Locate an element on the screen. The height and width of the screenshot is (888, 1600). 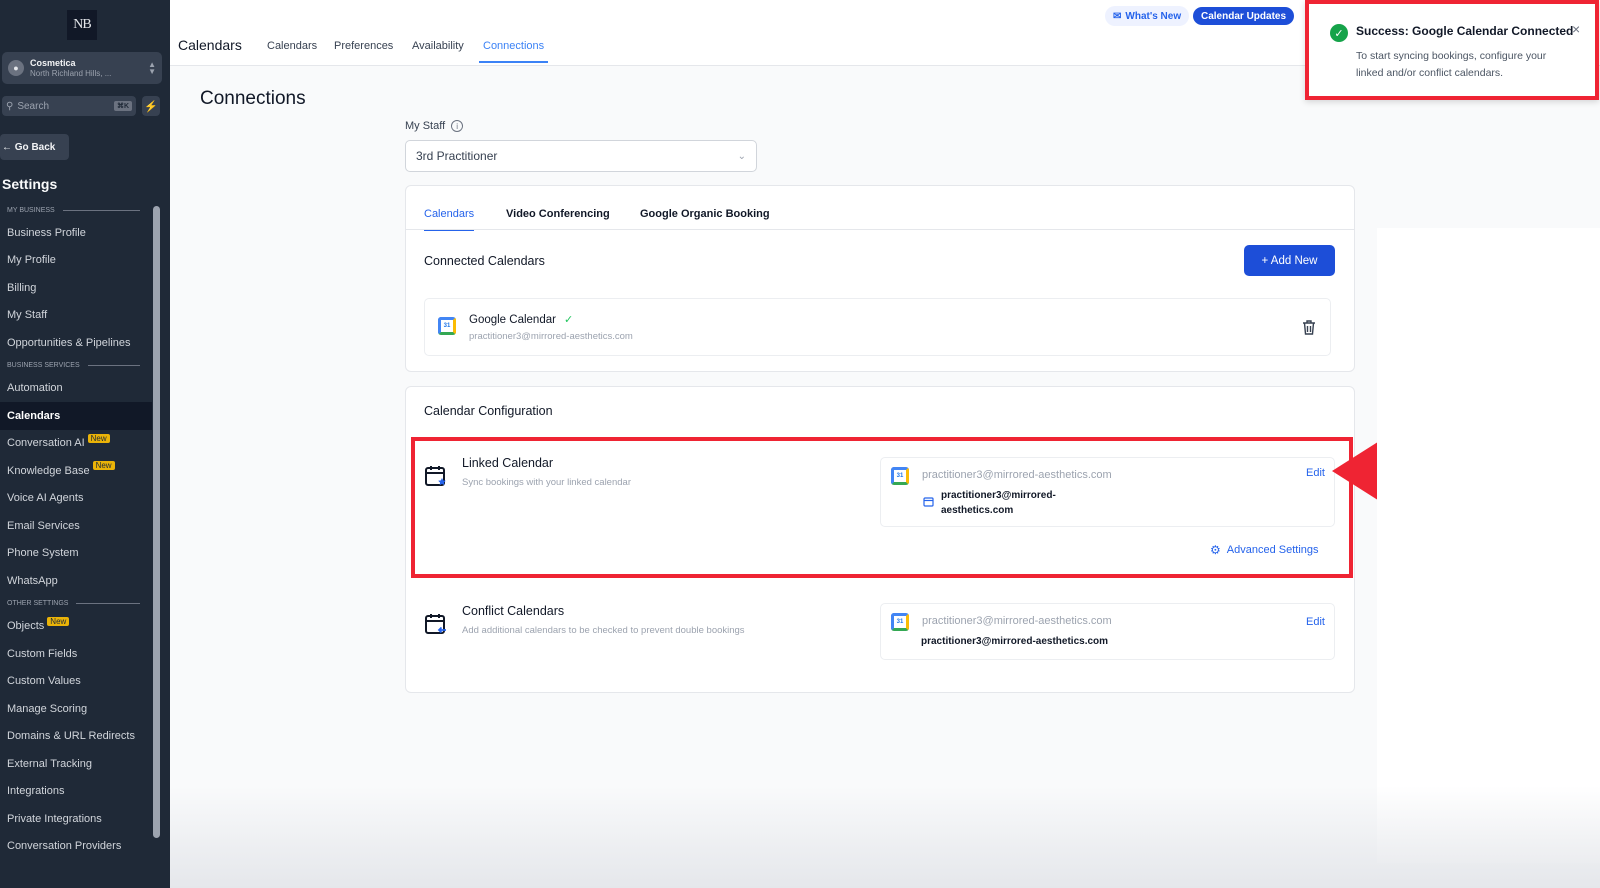
calendar-updates-button: Calendar Updates is located at coordinates (1244, 16).